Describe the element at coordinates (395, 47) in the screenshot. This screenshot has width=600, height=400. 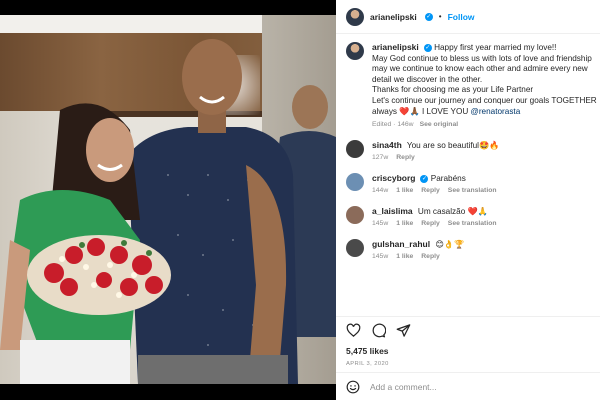
I see `caption-username: arianelipski` at that location.